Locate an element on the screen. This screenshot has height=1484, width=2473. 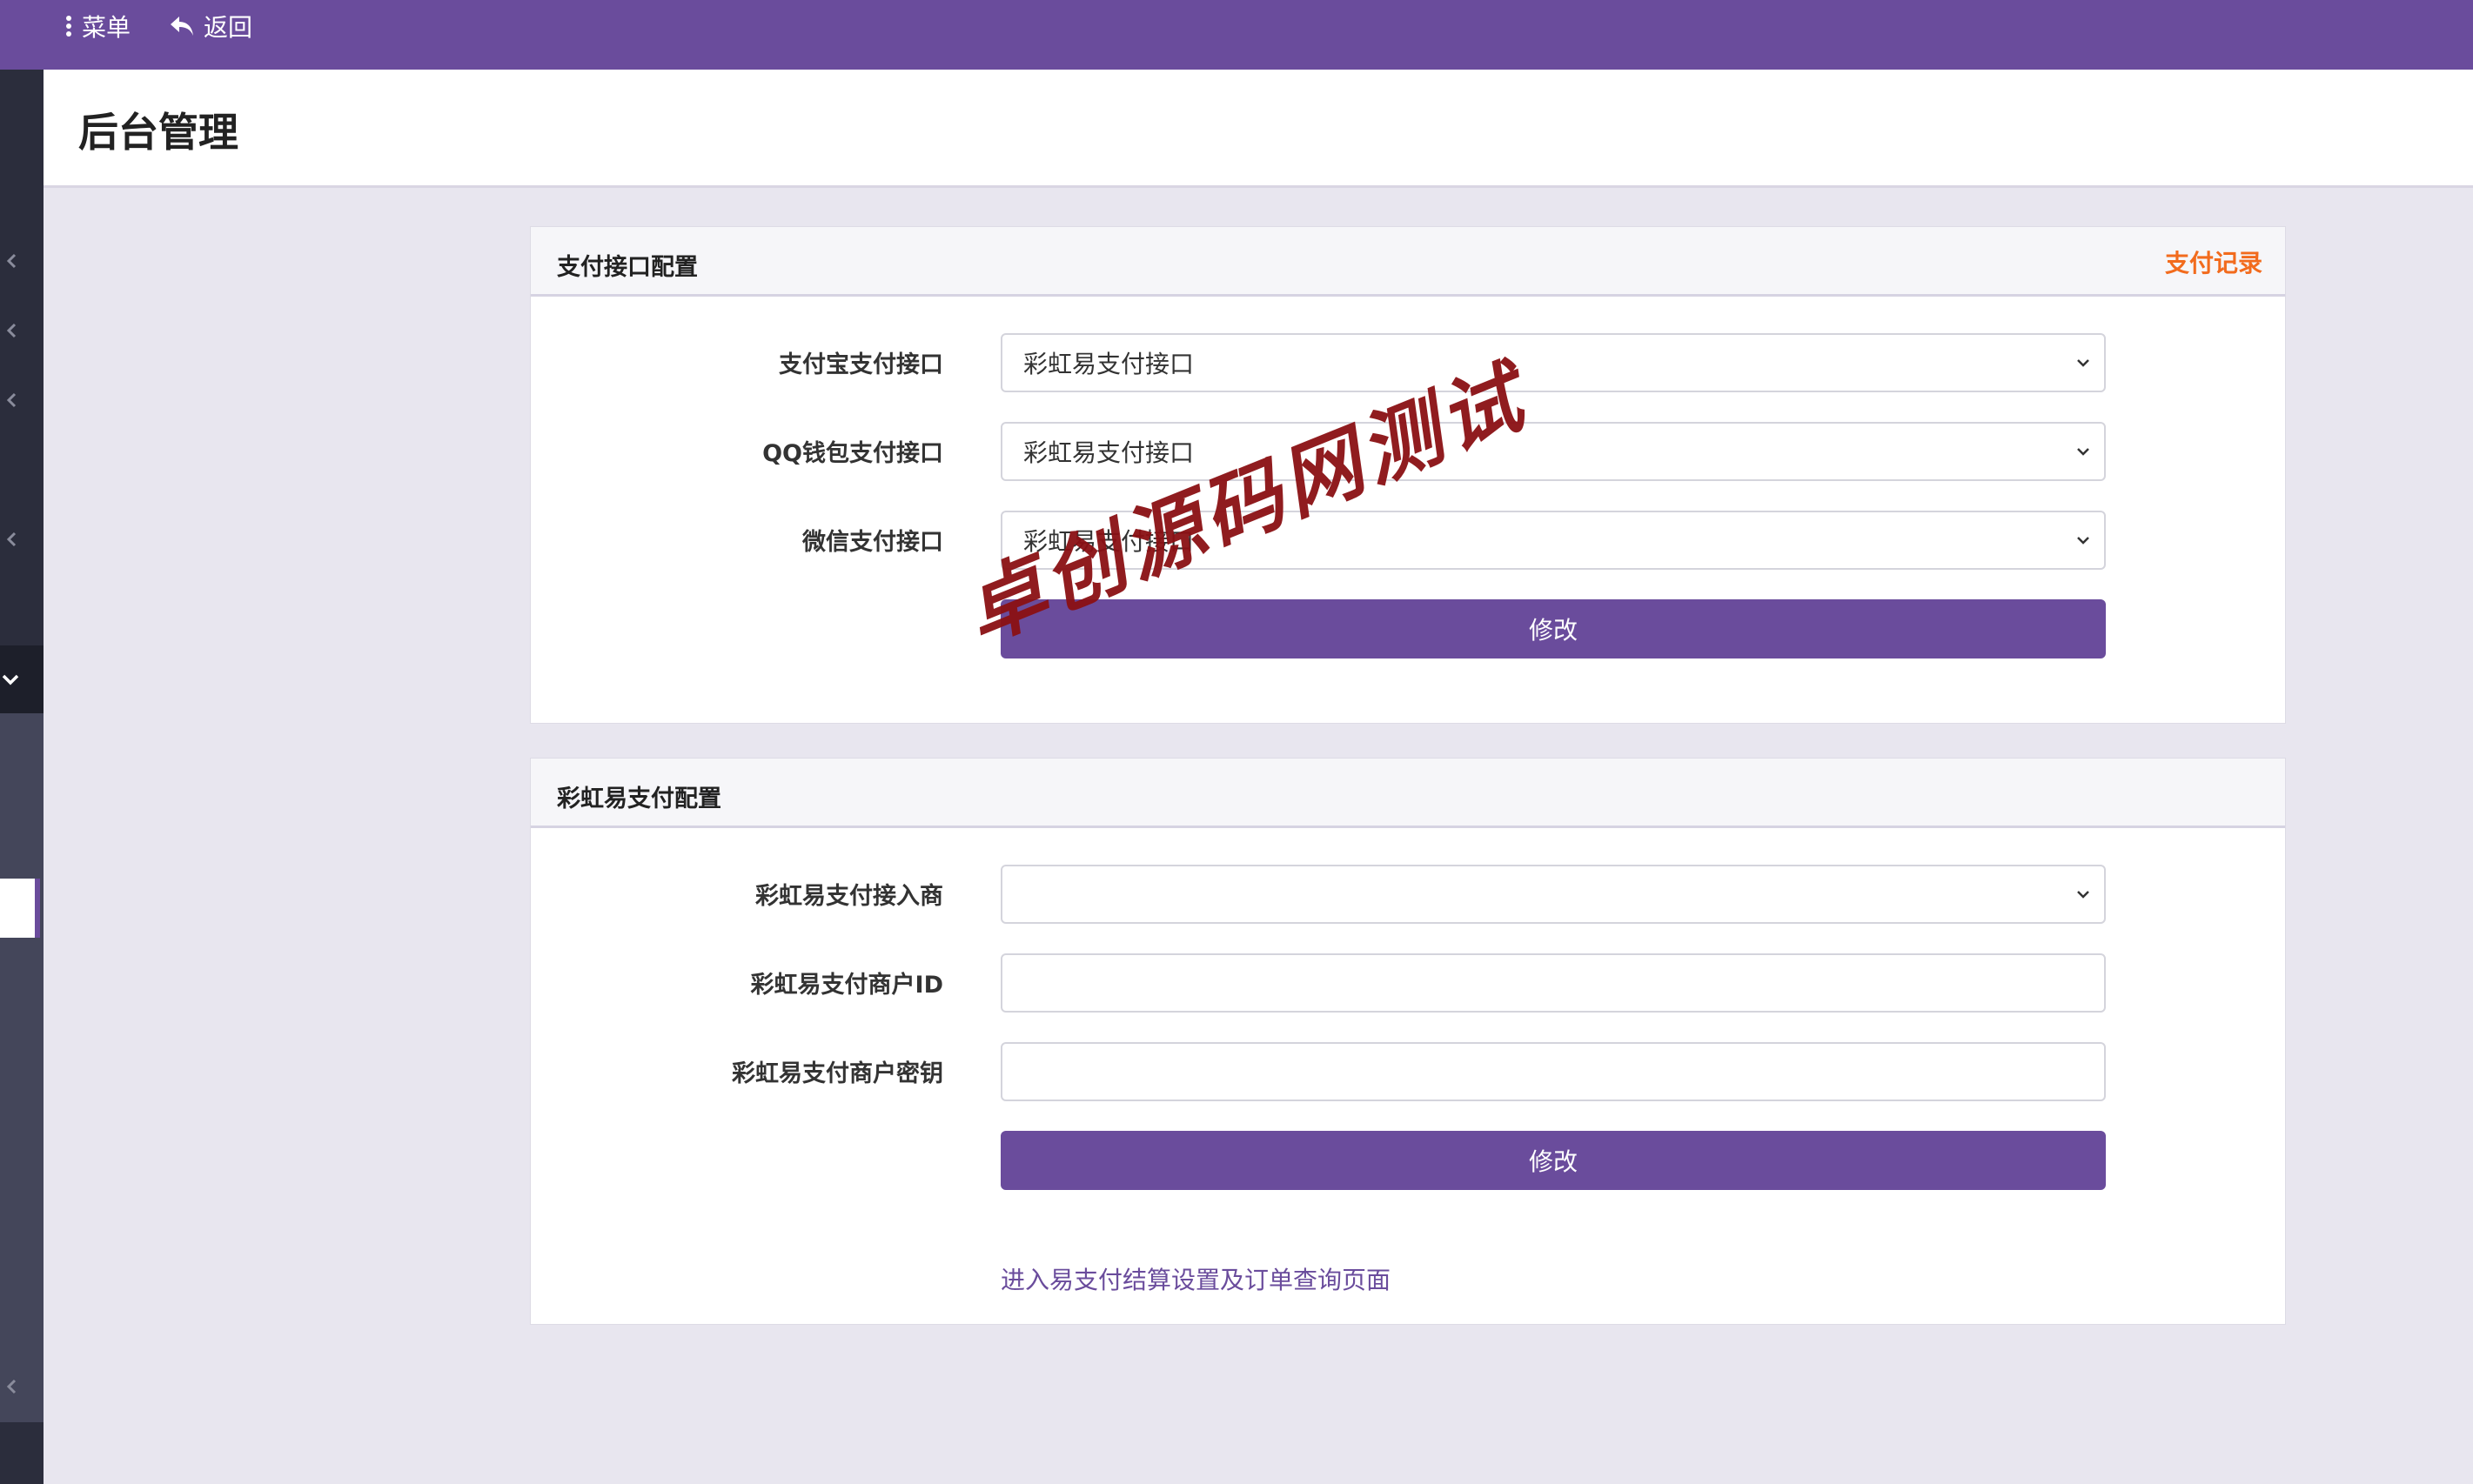
merchant-id-input is located at coordinates (1553, 983).